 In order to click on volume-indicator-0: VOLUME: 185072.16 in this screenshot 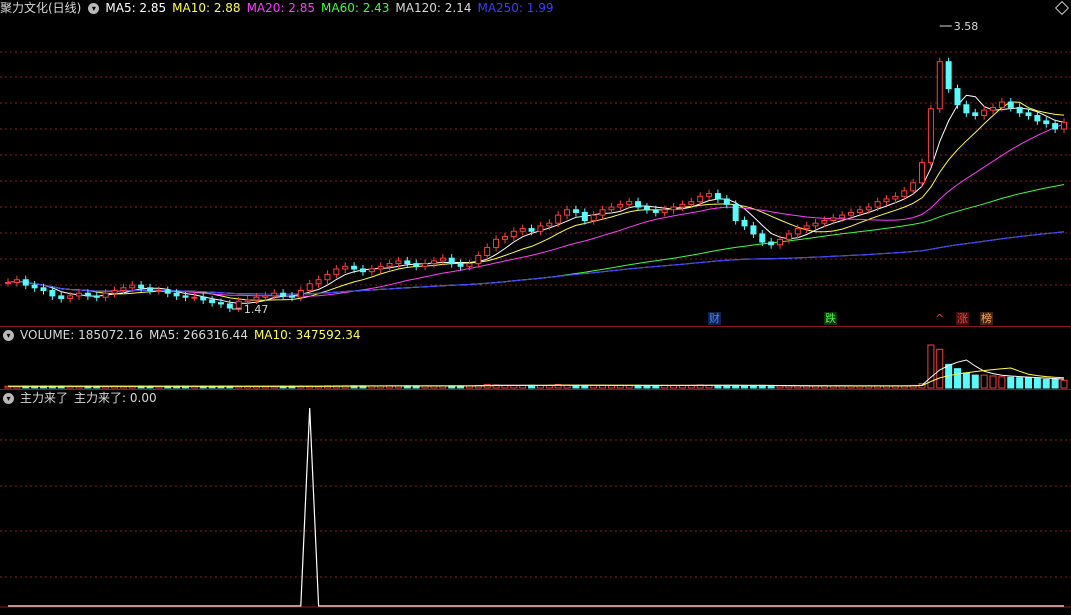, I will do `click(81, 335)`.